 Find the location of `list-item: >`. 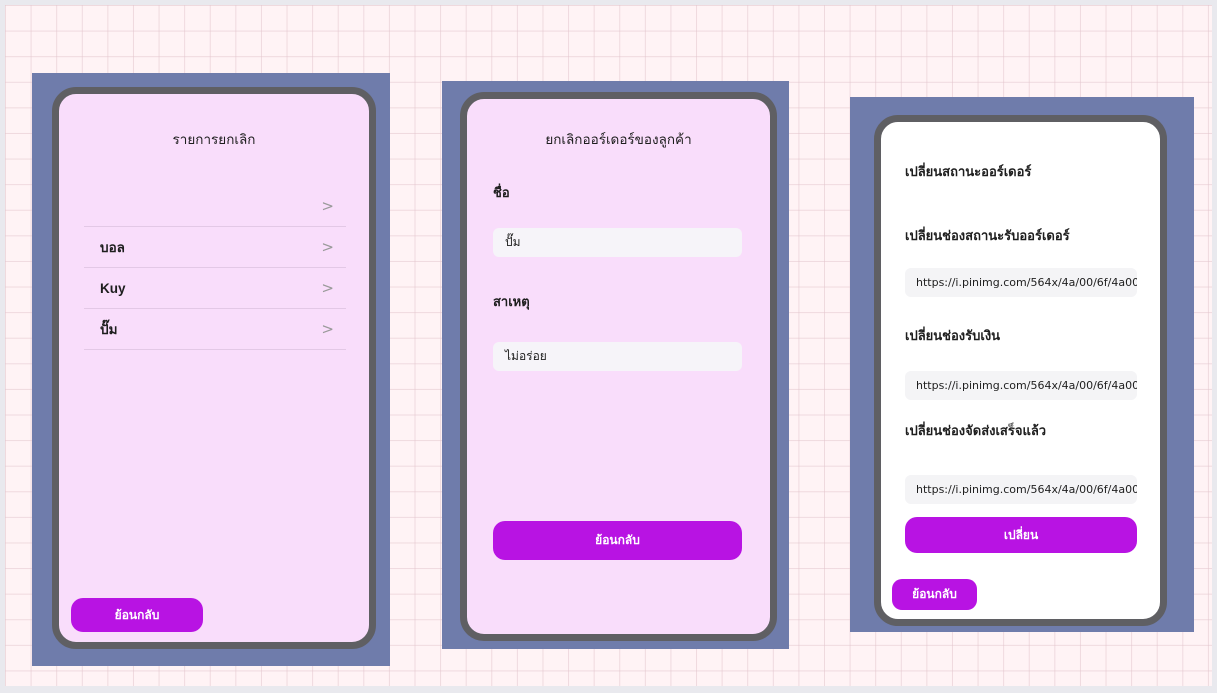

list-item: > is located at coordinates (215, 206).